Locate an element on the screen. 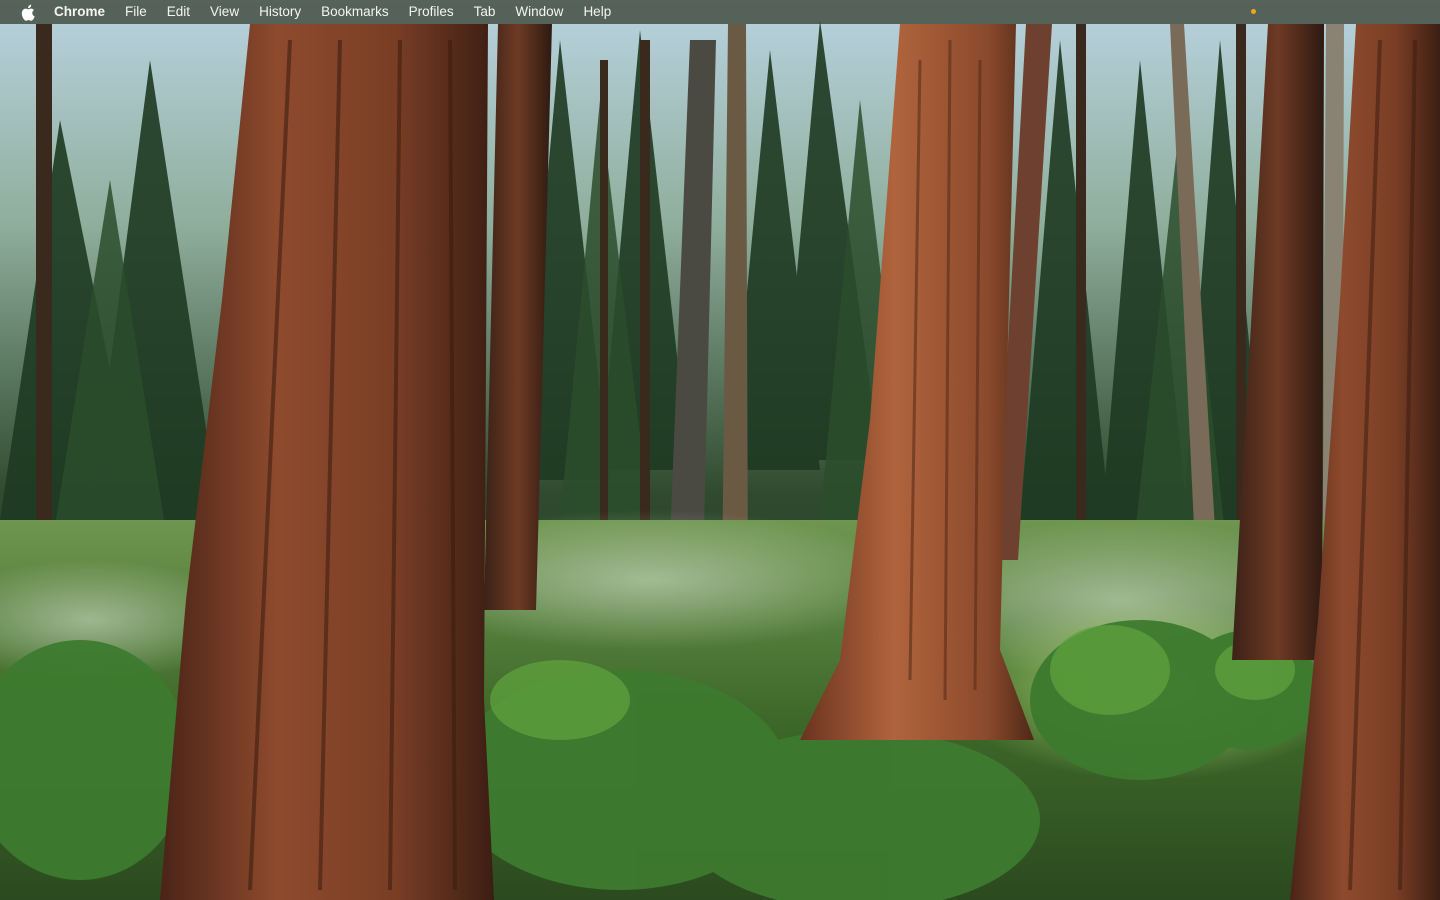 The height and width of the screenshot is (900, 1440). apple-logo-icon-glyph is located at coordinates (28, 12).